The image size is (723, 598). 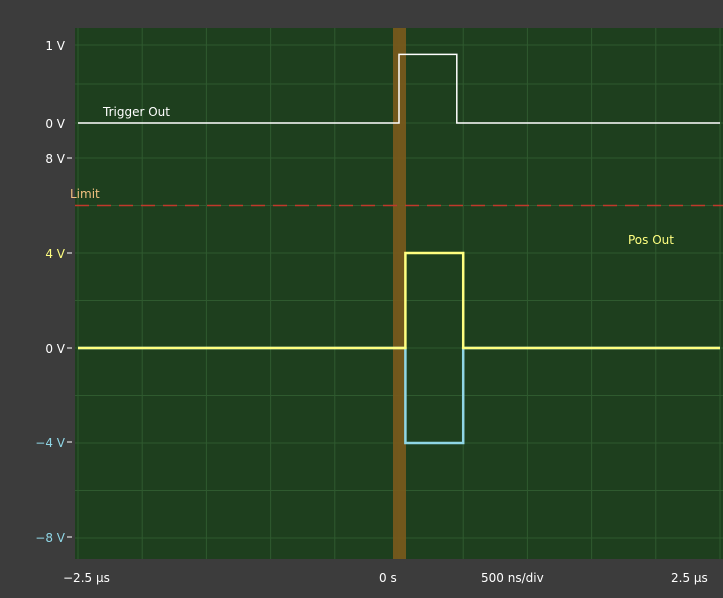 What do you see at coordinates (55, 46) in the screenshot?
I see `y-label-1v: 1 V` at bounding box center [55, 46].